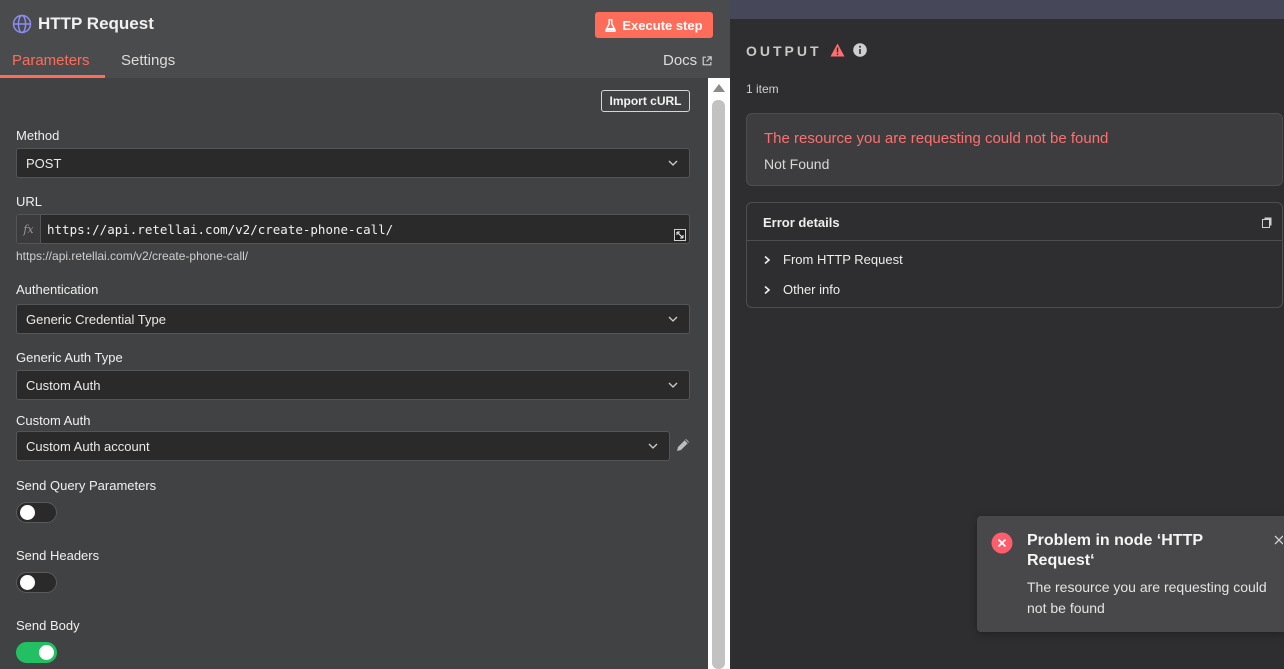 The width and height of the screenshot is (1284, 669). What do you see at coordinates (680, 235) in the screenshot?
I see `expand-editor-icon` at bounding box center [680, 235].